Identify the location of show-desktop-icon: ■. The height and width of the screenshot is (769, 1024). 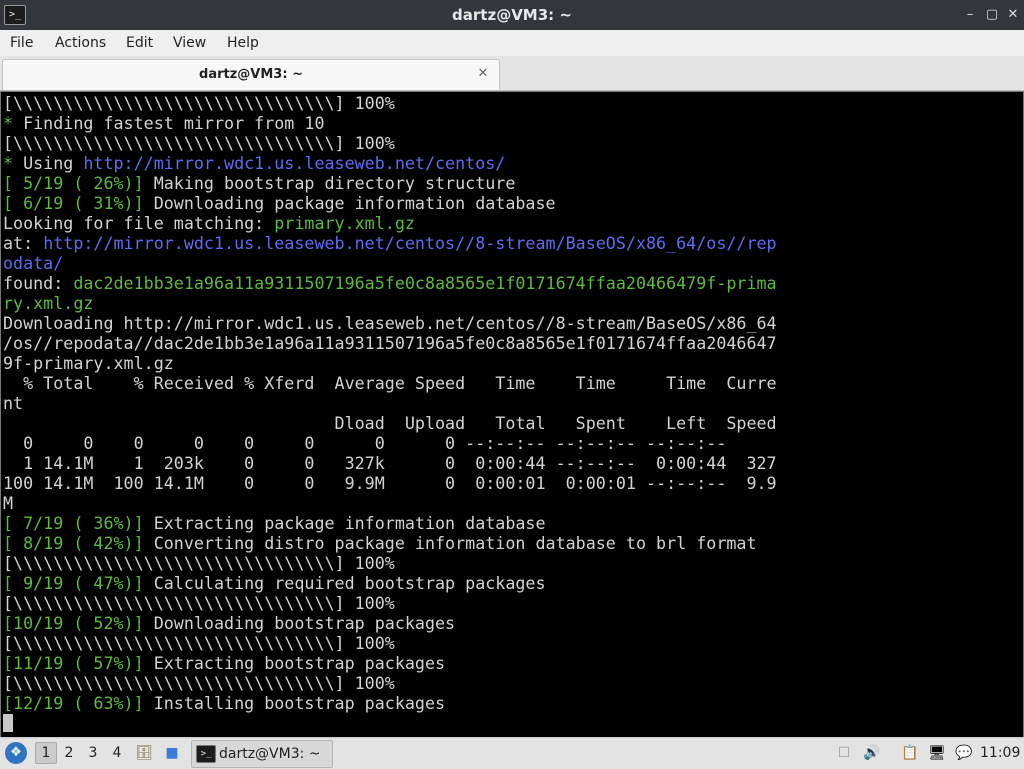
(172, 753).